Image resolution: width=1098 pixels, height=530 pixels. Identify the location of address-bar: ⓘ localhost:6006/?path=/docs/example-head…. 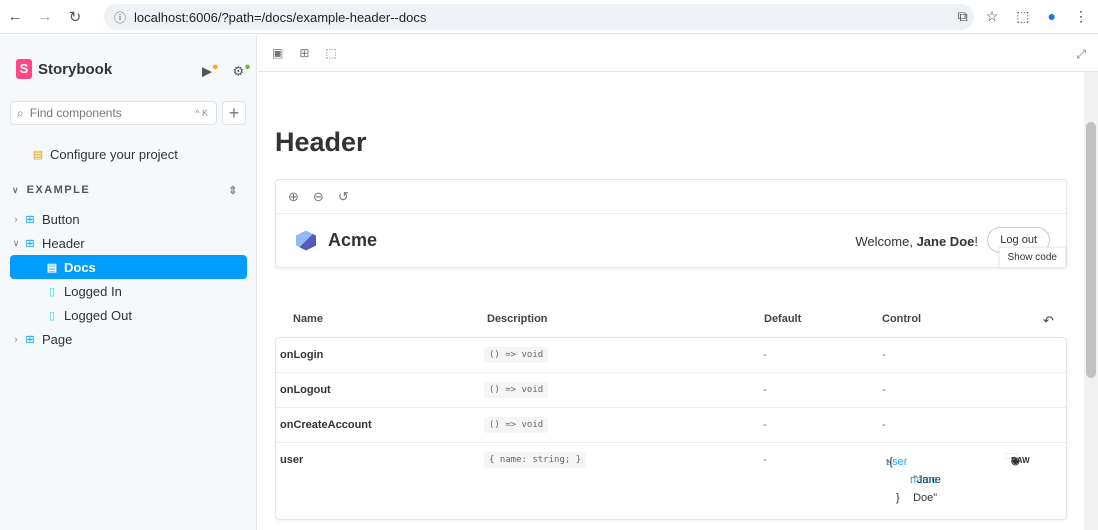
(539, 17).